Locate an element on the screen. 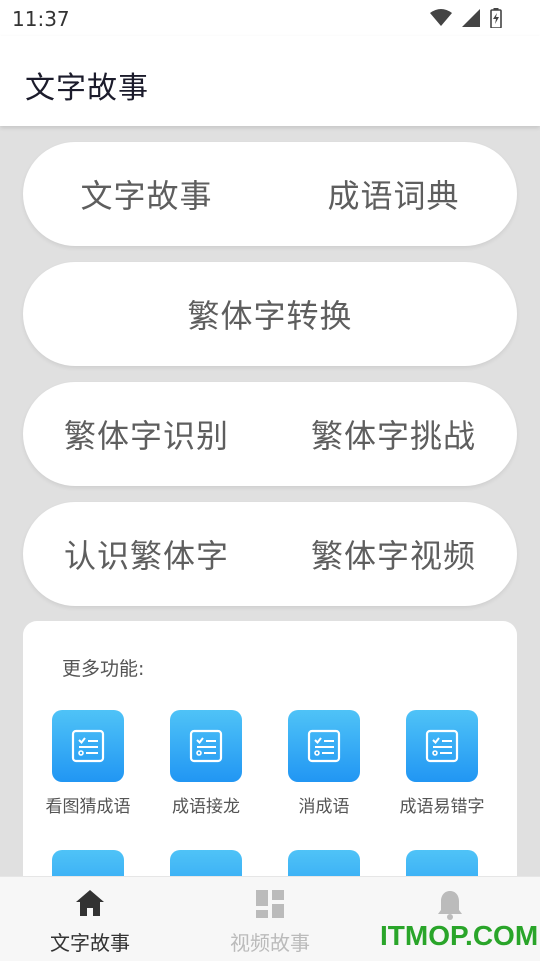 The width and height of the screenshot is (540, 961). feature-item: 看图猜成语 is located at coordinates (88, 763).